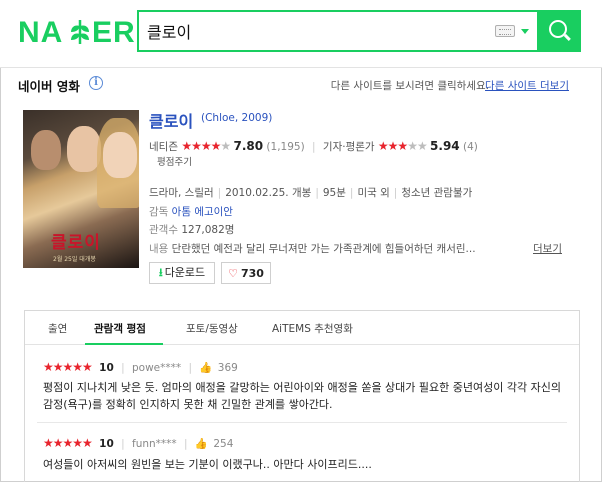  Describe the element at coordinates (409, 86) in the screenshot. I see `other-sites-notice: 다른 사이트를 보시려면 클릭하세요.` at that location.